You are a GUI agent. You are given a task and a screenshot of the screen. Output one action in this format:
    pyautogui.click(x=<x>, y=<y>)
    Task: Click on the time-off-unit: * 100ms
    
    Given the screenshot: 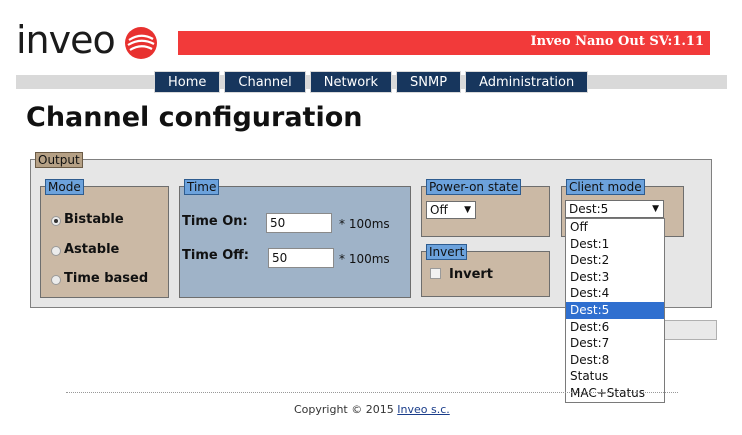 What is the action you would take?
    pyautogui.click(x=364, y=259)
    